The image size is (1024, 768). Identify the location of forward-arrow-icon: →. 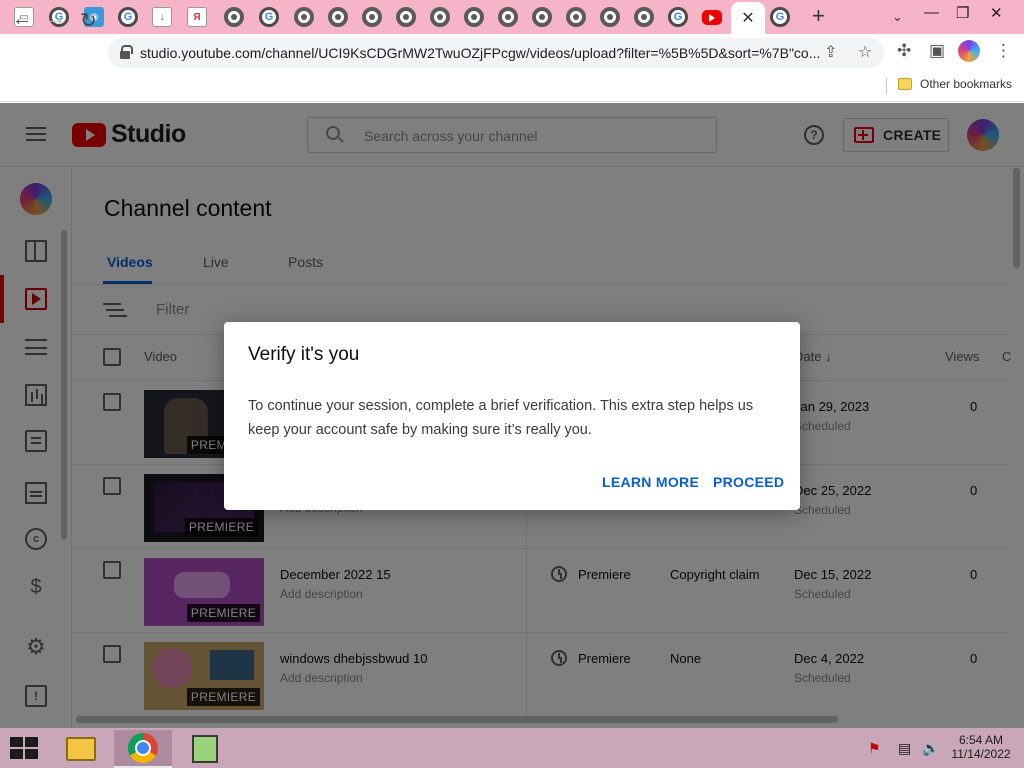
(56, 19).